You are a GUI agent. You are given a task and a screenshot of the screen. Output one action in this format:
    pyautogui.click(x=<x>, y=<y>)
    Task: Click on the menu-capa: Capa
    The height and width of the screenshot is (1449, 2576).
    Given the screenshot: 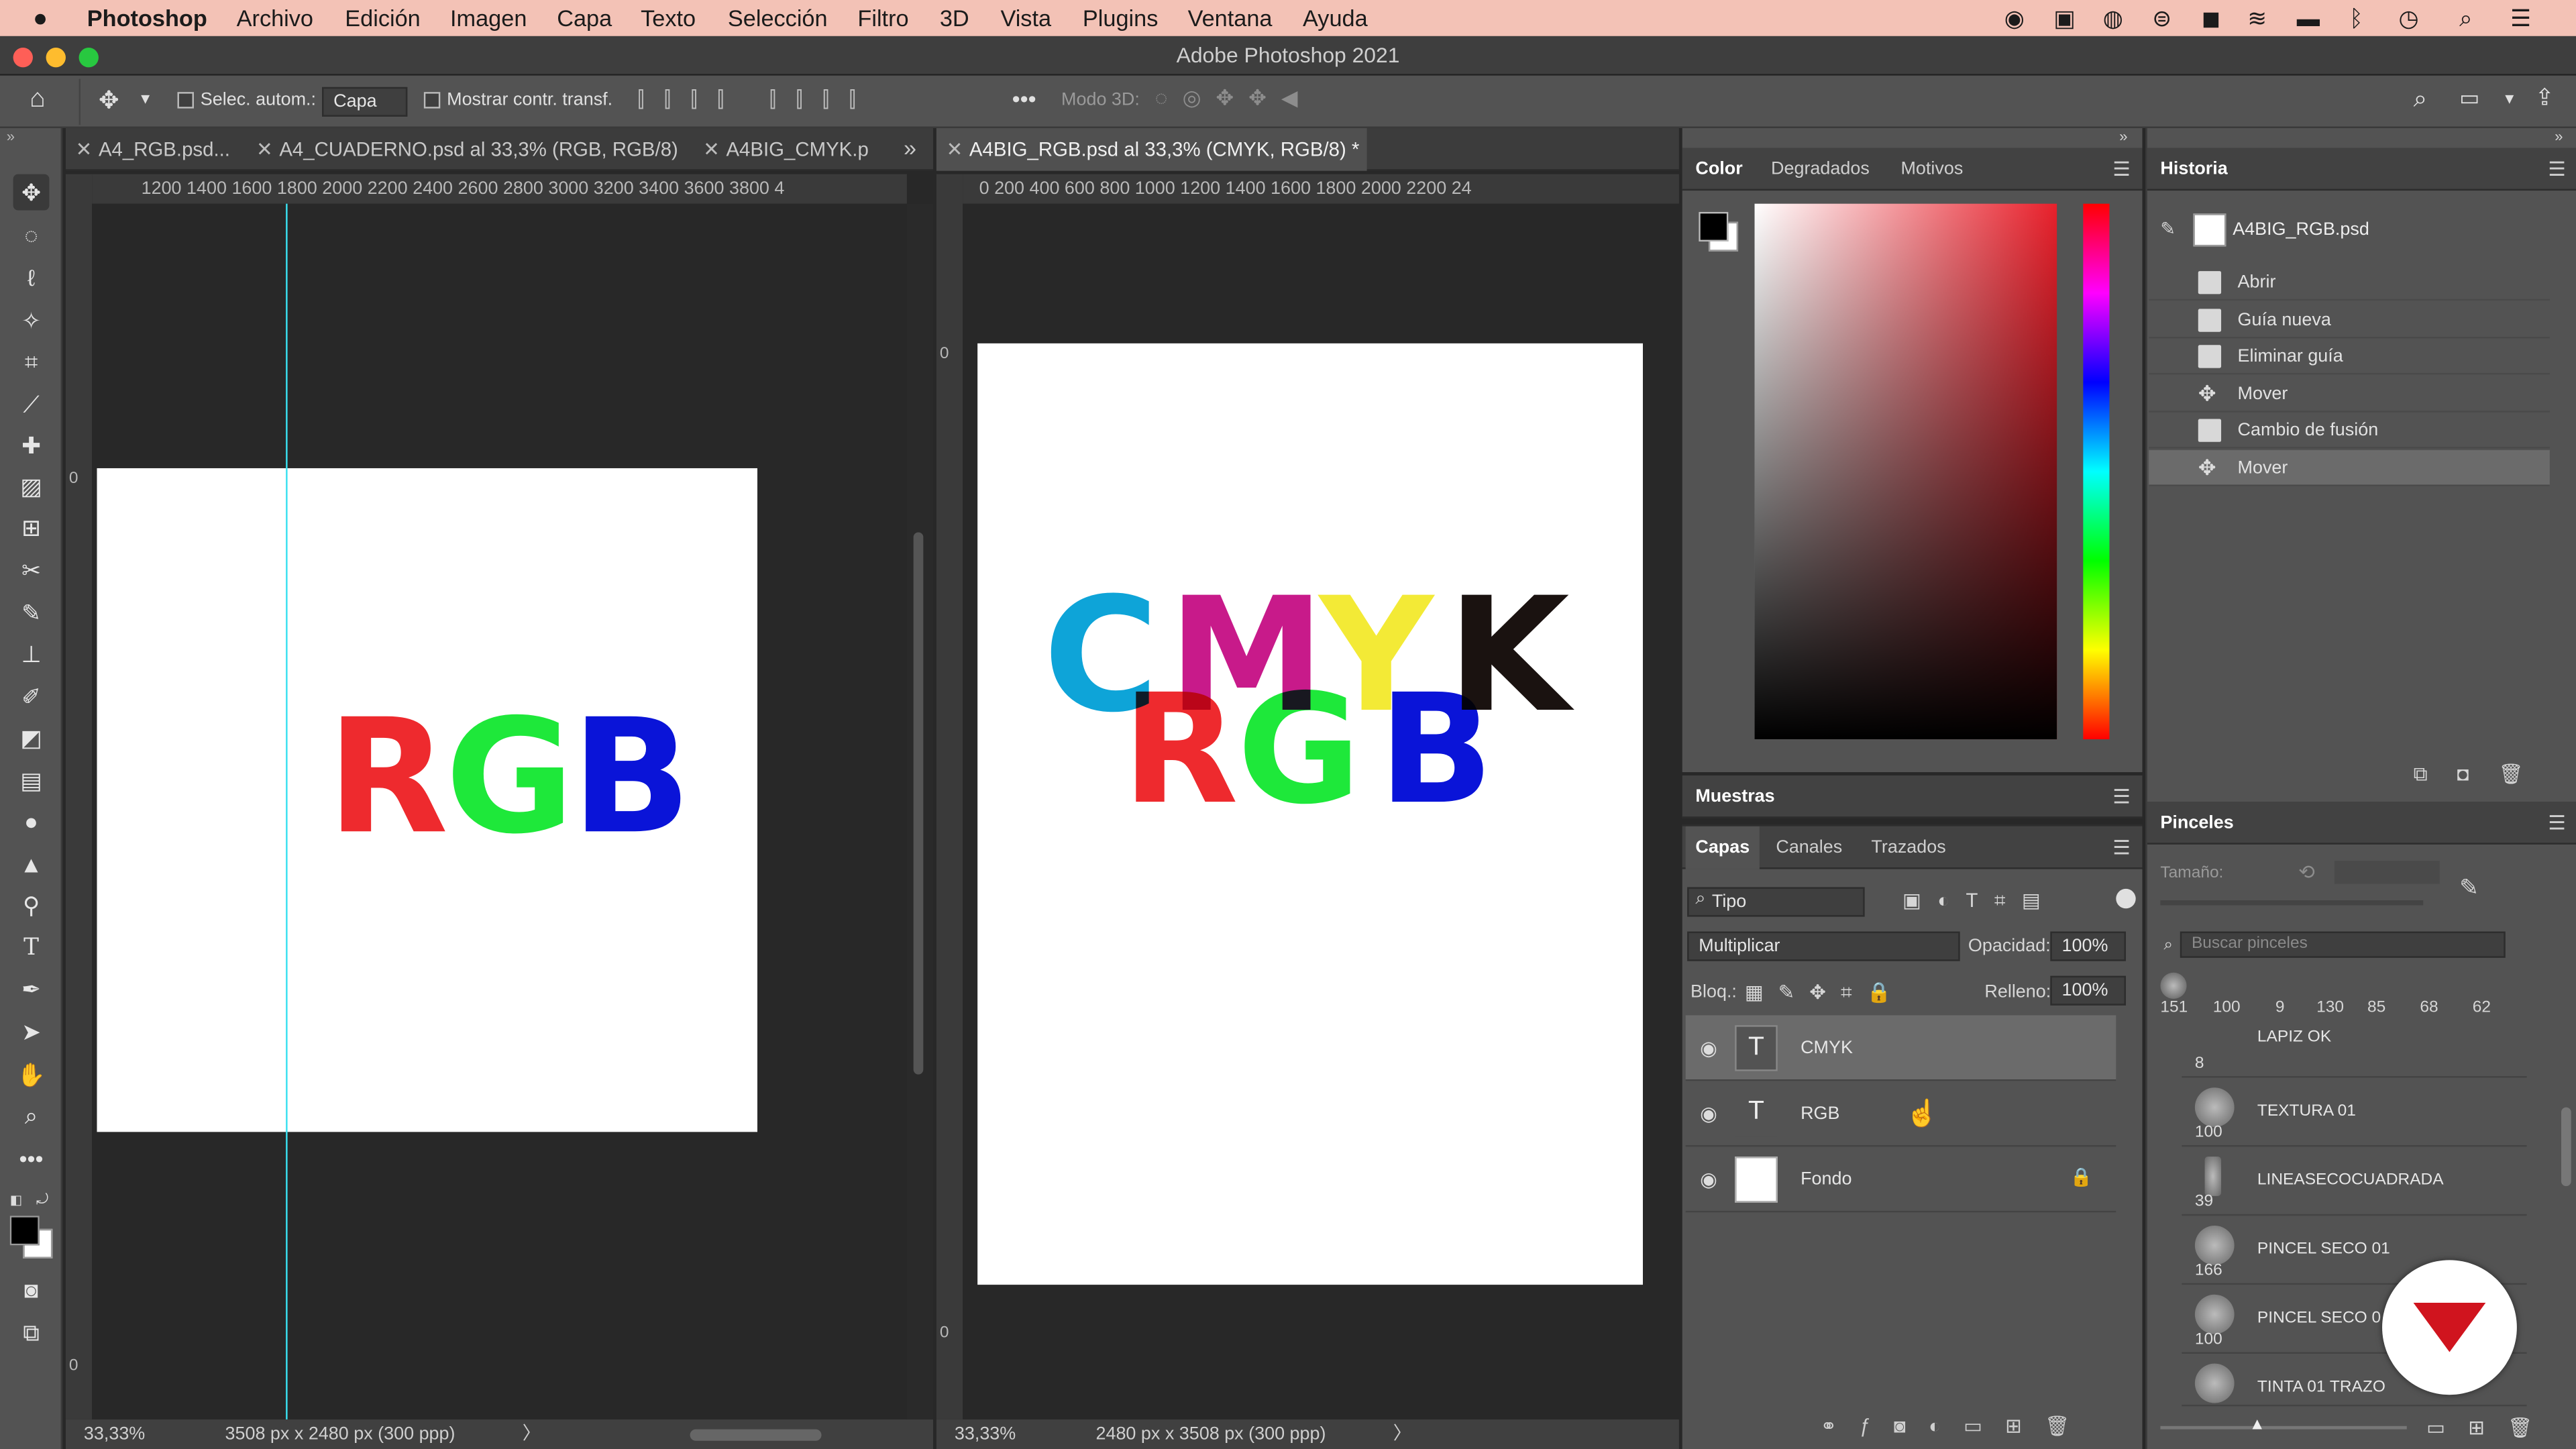 What is the action you would take?
    pyautogui.click(x=584, y=18)
    